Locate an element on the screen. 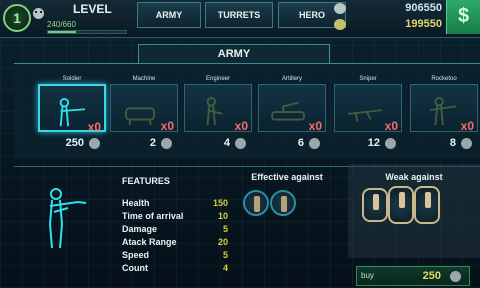 This screenshot has width=480, height=288. unit-cost: 250 is located at coordinates (72, 144).